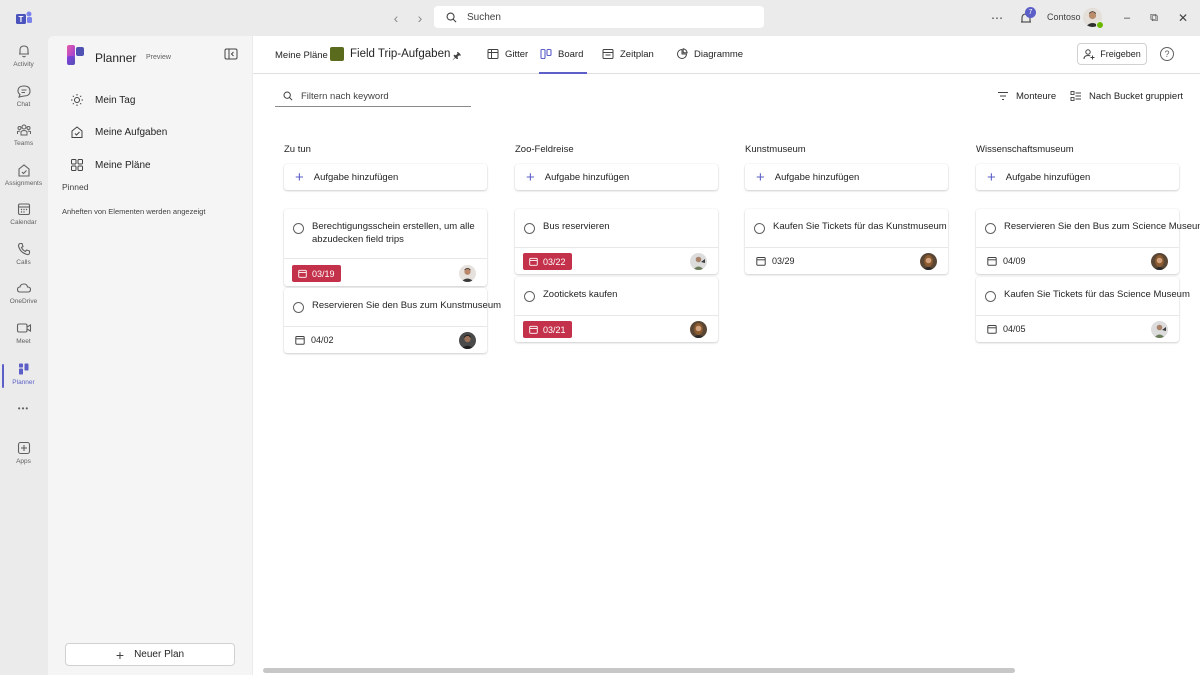 Image resolution: width=1200 pixels, height=675 pixels. I want to click on planner-icon, so click(23, 369).